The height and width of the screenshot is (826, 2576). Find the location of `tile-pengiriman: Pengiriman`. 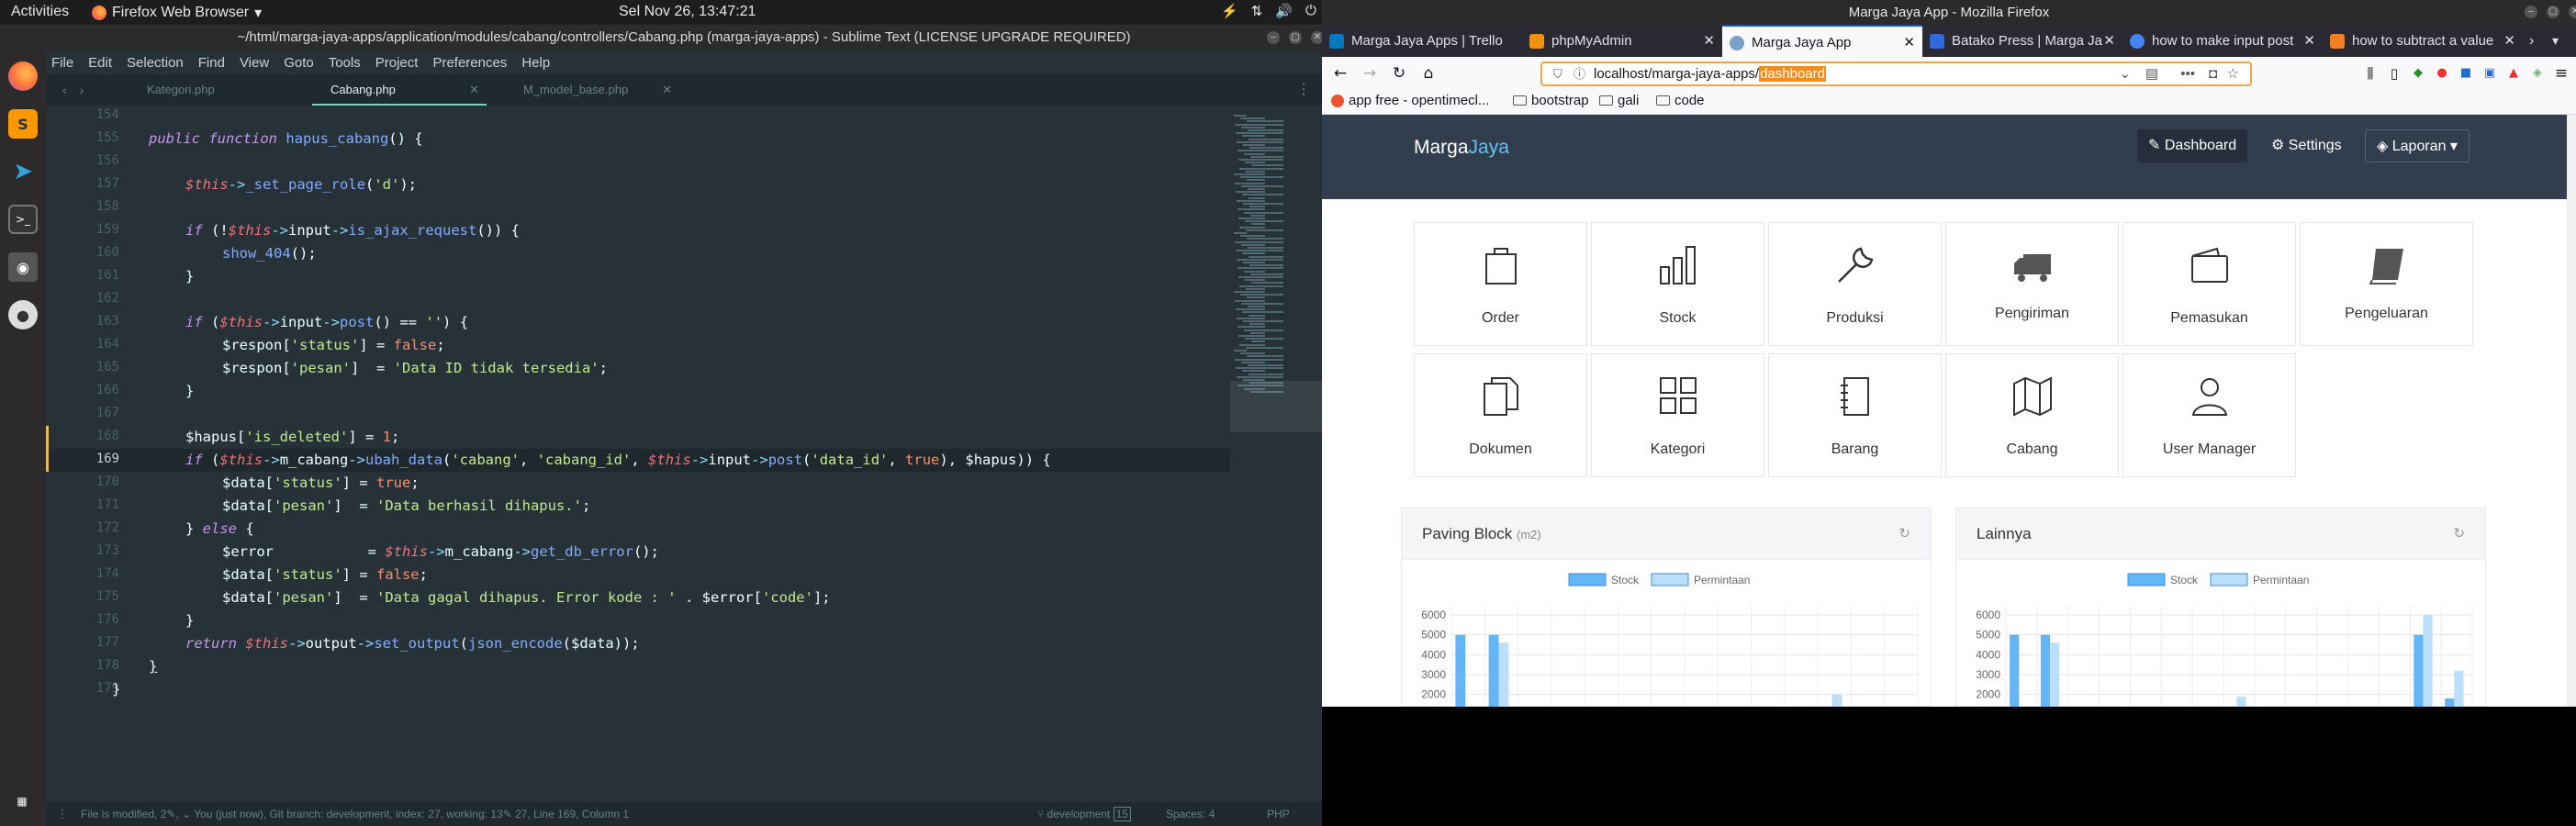

tile-pengiriman: Pengiriman is located at coordinates (2032, 284).